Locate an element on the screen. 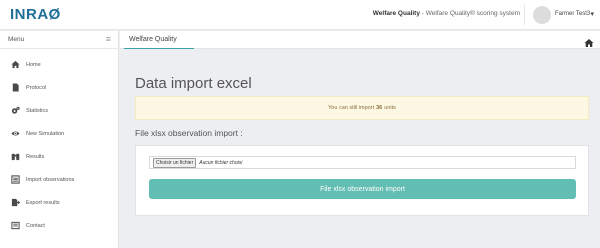 This screenshot has width=600, height=248. import-submit-button: File xlsx observation import is located at coordinates (362, 189).